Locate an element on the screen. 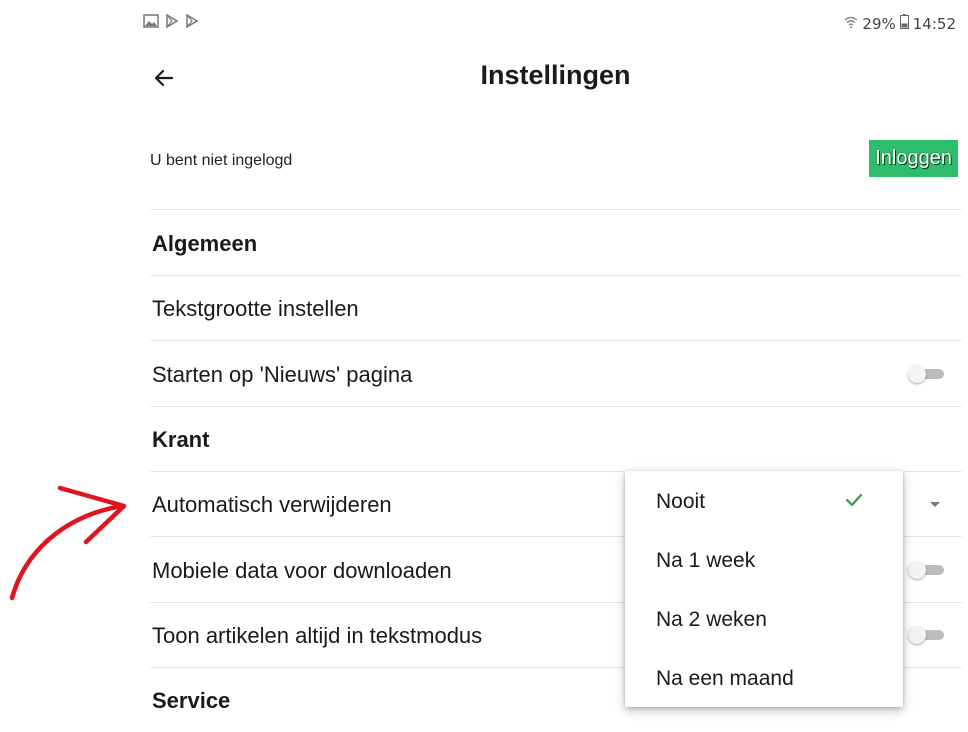 This screenshot has width=968, height=732. menu-item-month: Na een maand is located at coordinates (764, 679).